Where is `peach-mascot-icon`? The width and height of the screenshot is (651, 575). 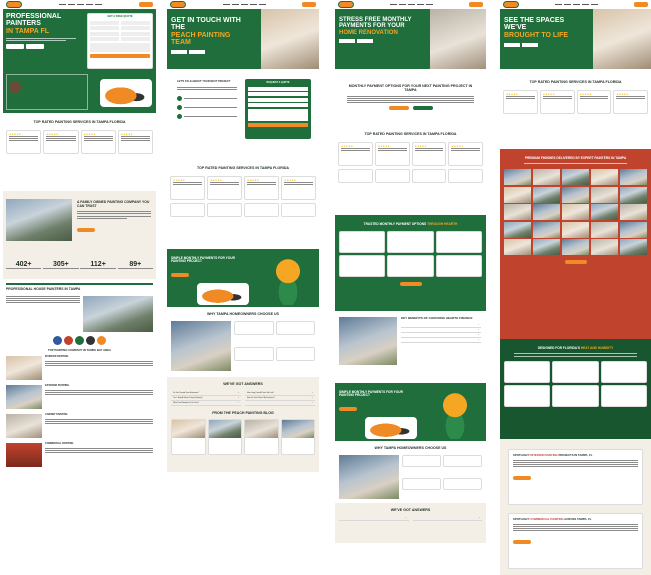
peach-mascot-icon is located at coordinates (455, 413).